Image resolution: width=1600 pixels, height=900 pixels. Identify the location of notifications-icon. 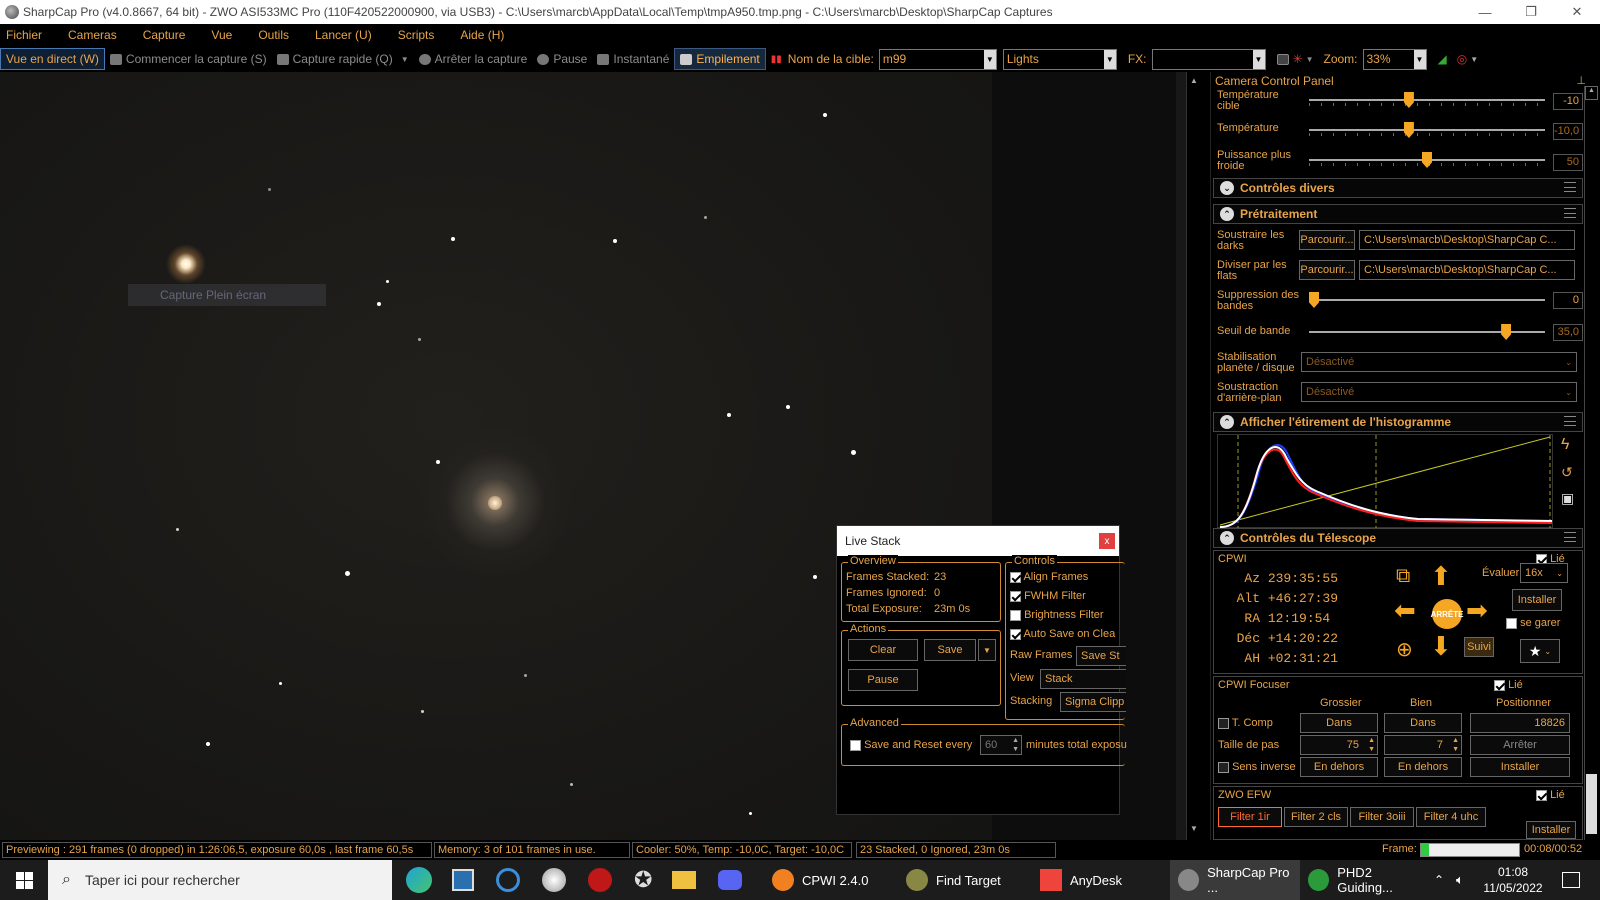
(1571, 880).